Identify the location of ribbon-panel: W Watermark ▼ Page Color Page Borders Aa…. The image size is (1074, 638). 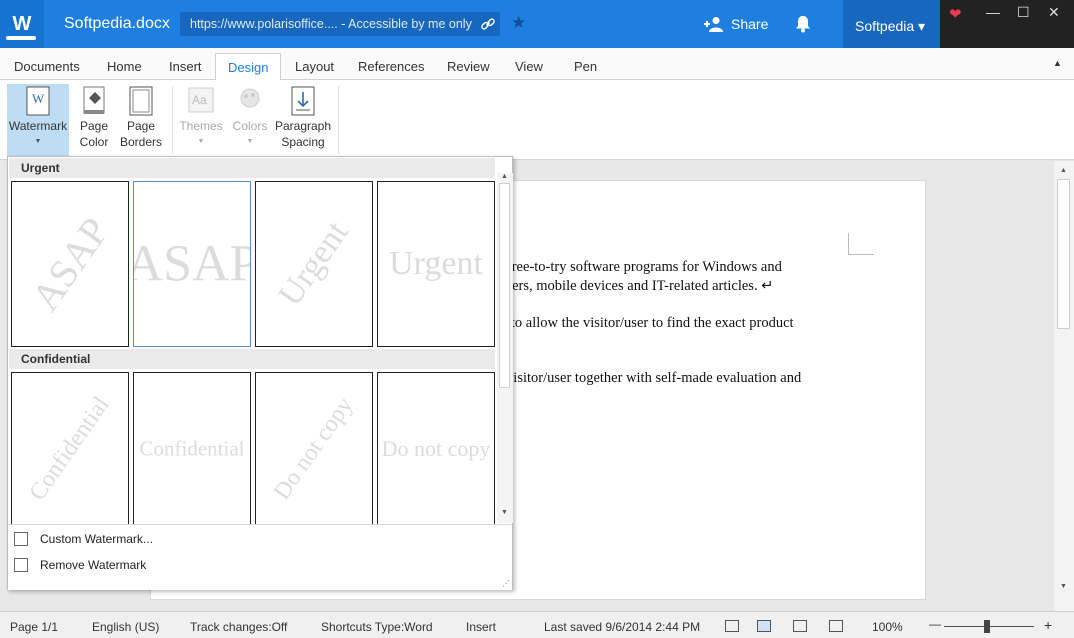
(537, 120).